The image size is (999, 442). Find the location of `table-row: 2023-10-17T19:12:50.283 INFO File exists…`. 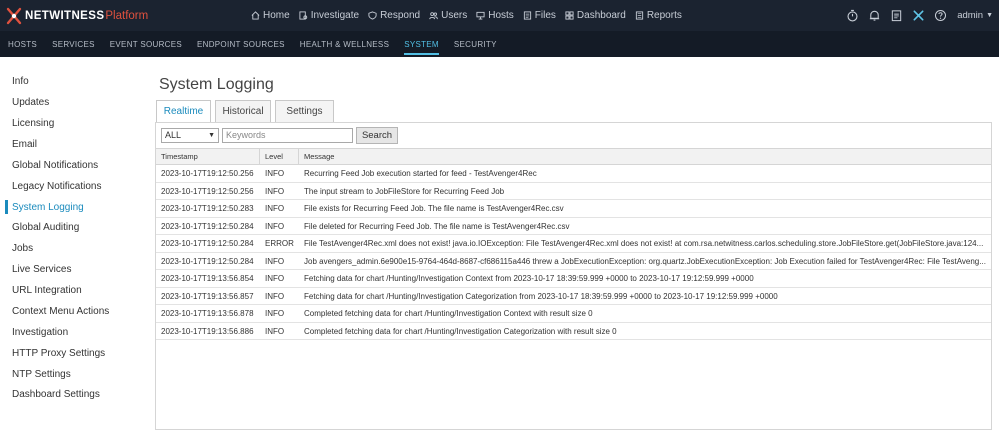

table-row: 2023-10-17T19:12:50.283 INFO File exists… is located at coordinates (573, 209).